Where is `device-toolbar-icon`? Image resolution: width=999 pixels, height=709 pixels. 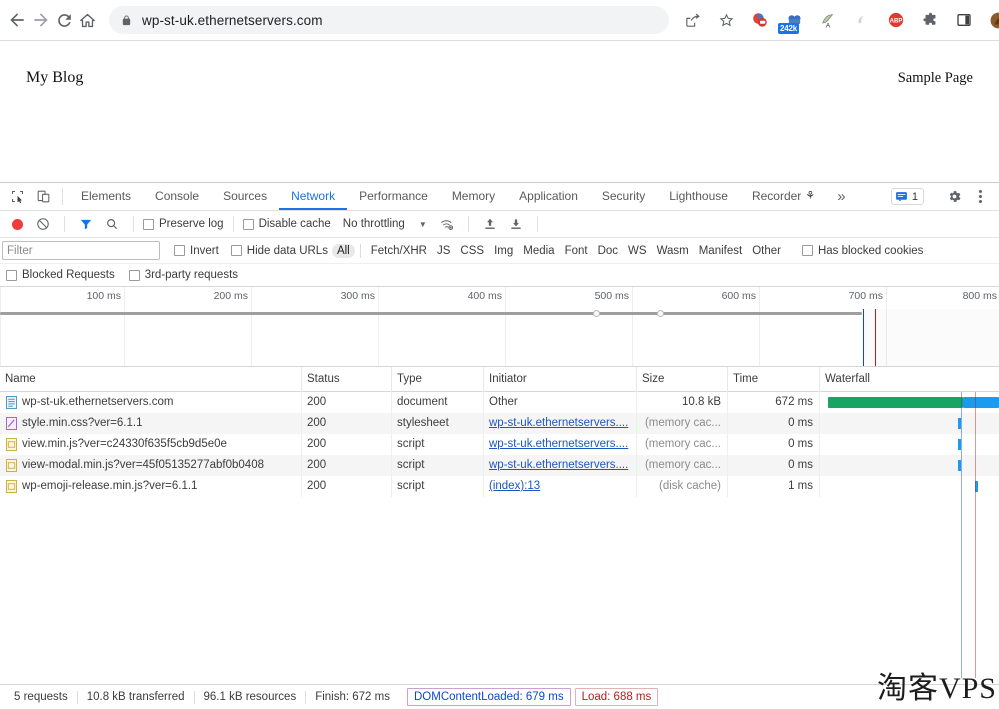
device-toolbar-icon is located at coordinates (43, 197).